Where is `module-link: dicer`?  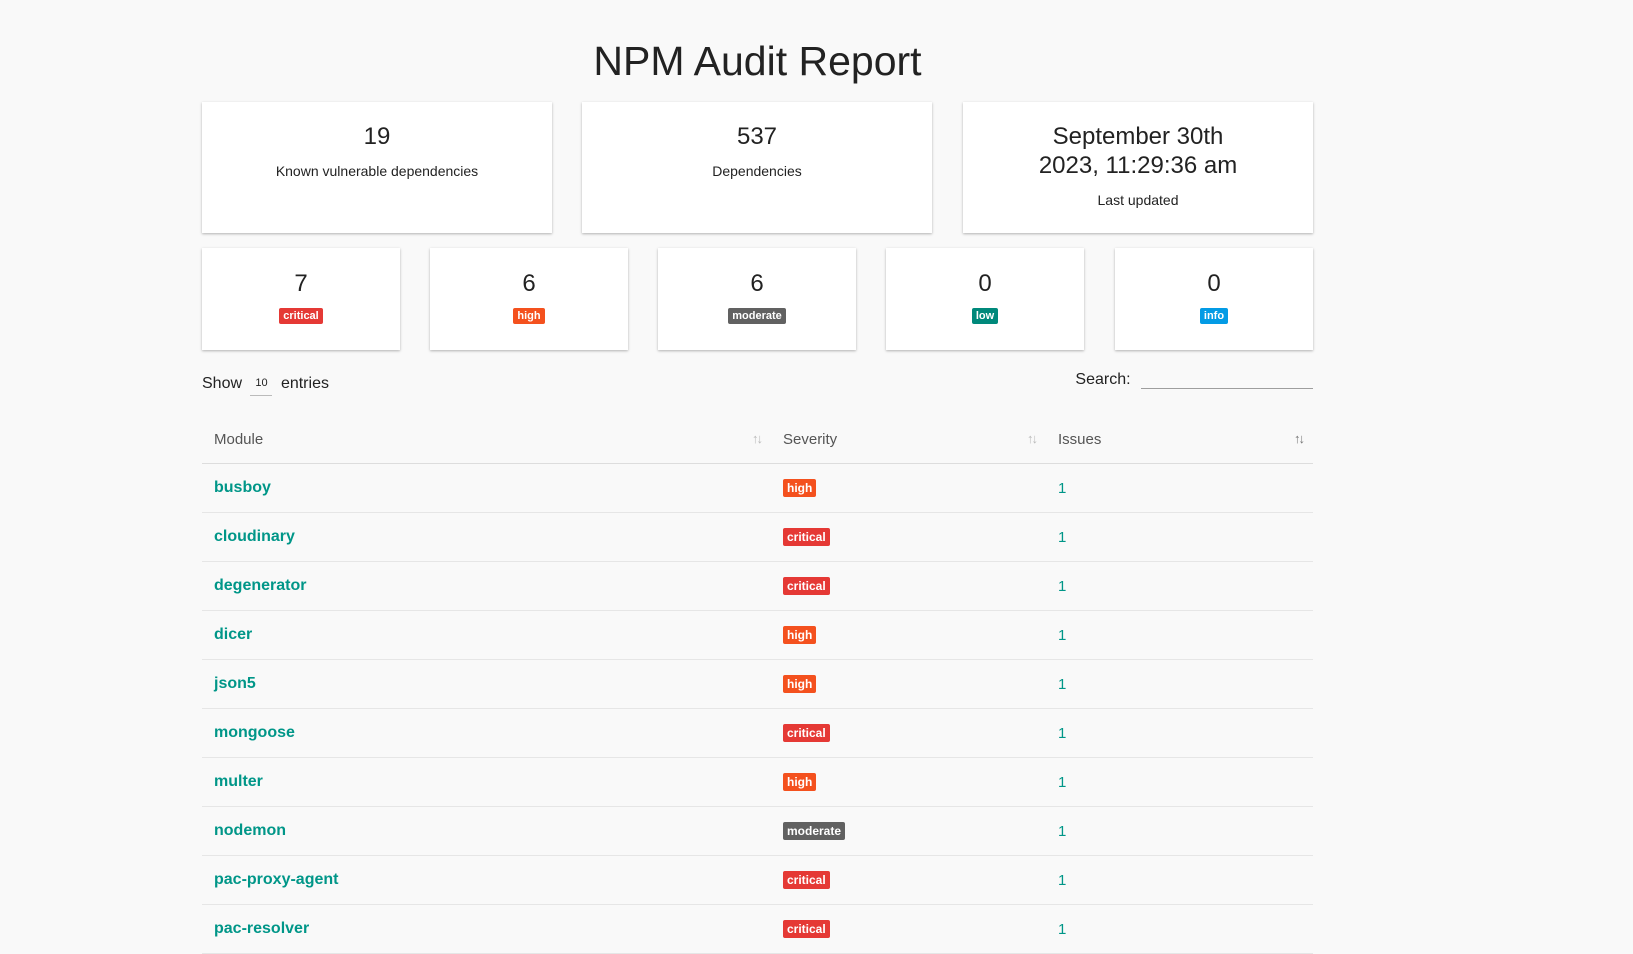
module-link: dicer is located at coordinates (486, 635).